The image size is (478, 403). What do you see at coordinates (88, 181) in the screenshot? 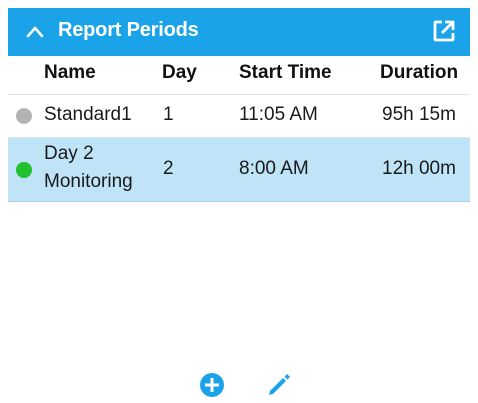
I see `row-name-line2: Monitoring` at bounding box center [88, 181].